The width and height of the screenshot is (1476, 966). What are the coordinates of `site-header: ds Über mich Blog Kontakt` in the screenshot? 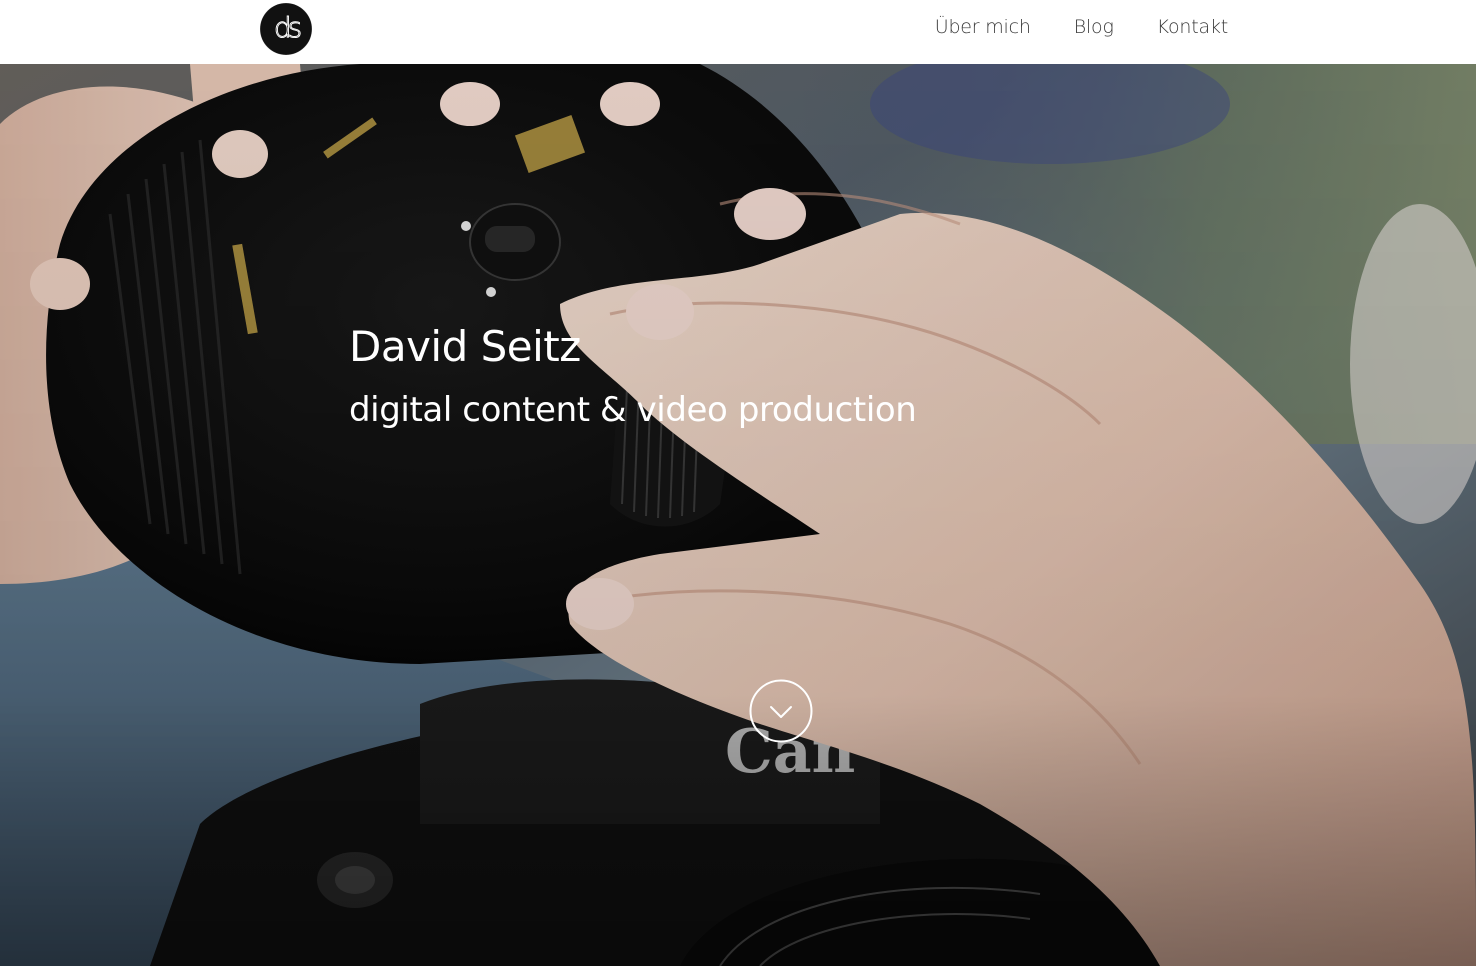 It's located at (738, 32).